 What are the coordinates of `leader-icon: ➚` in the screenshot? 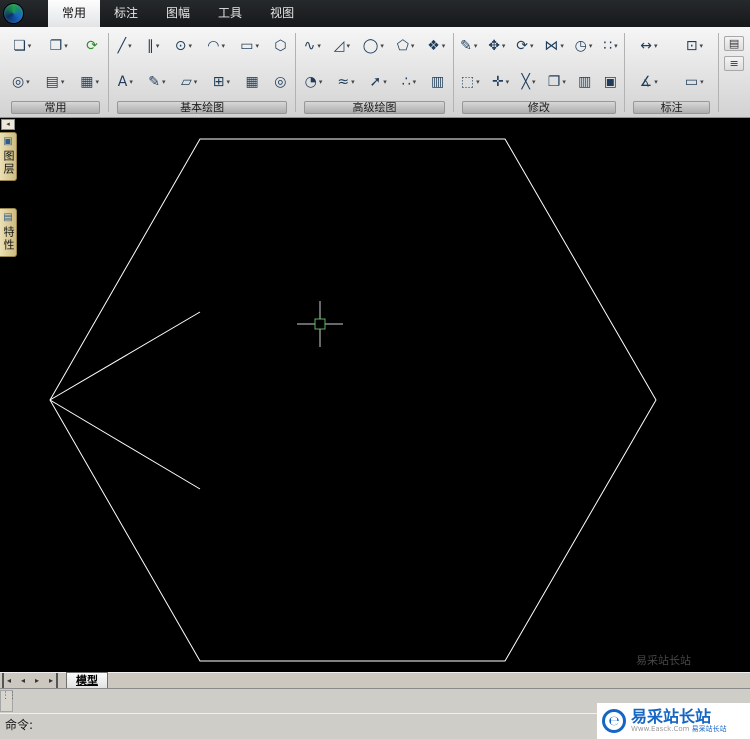 It's located at (375, 81).